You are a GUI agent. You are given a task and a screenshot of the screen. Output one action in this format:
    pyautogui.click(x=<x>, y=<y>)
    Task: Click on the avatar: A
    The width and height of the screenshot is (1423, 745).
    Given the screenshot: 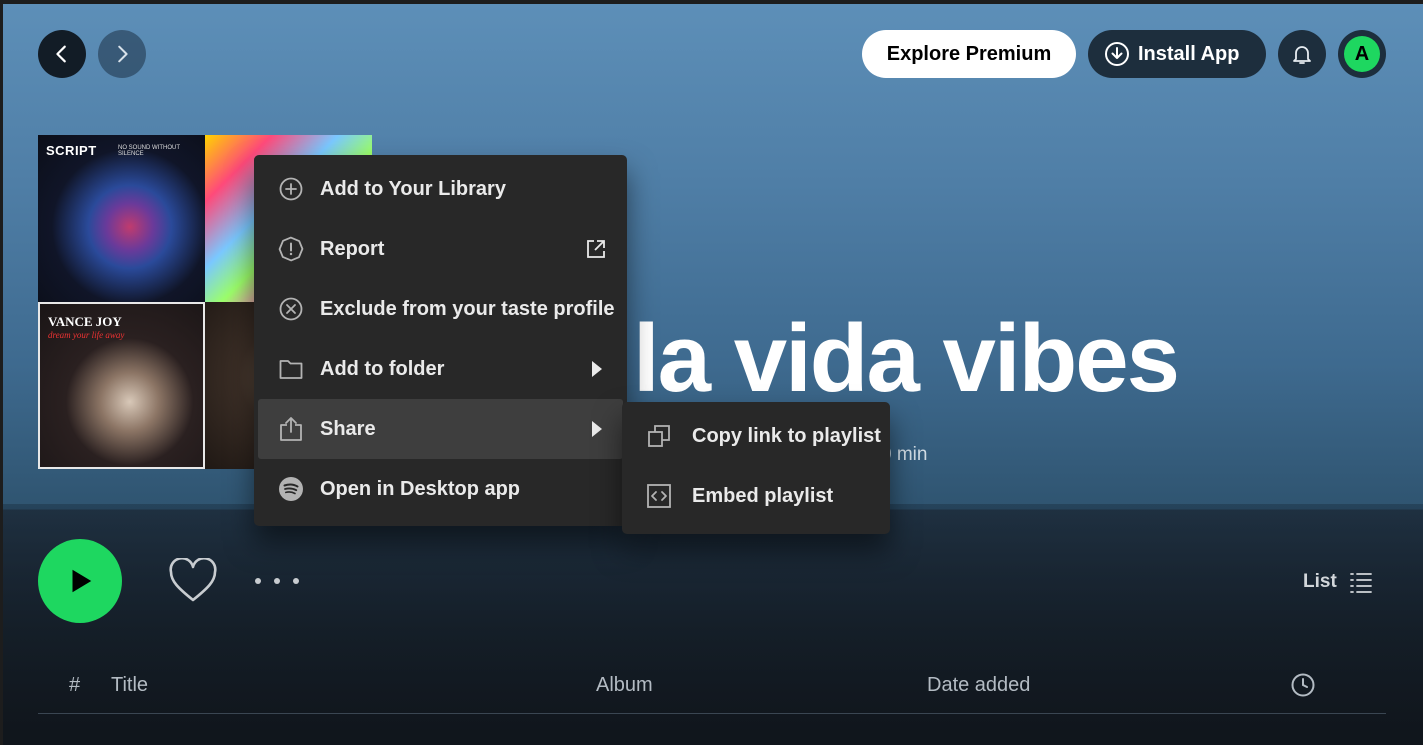 What is the action you would take?
    pyautogui.click(x=1362, y=54)
    